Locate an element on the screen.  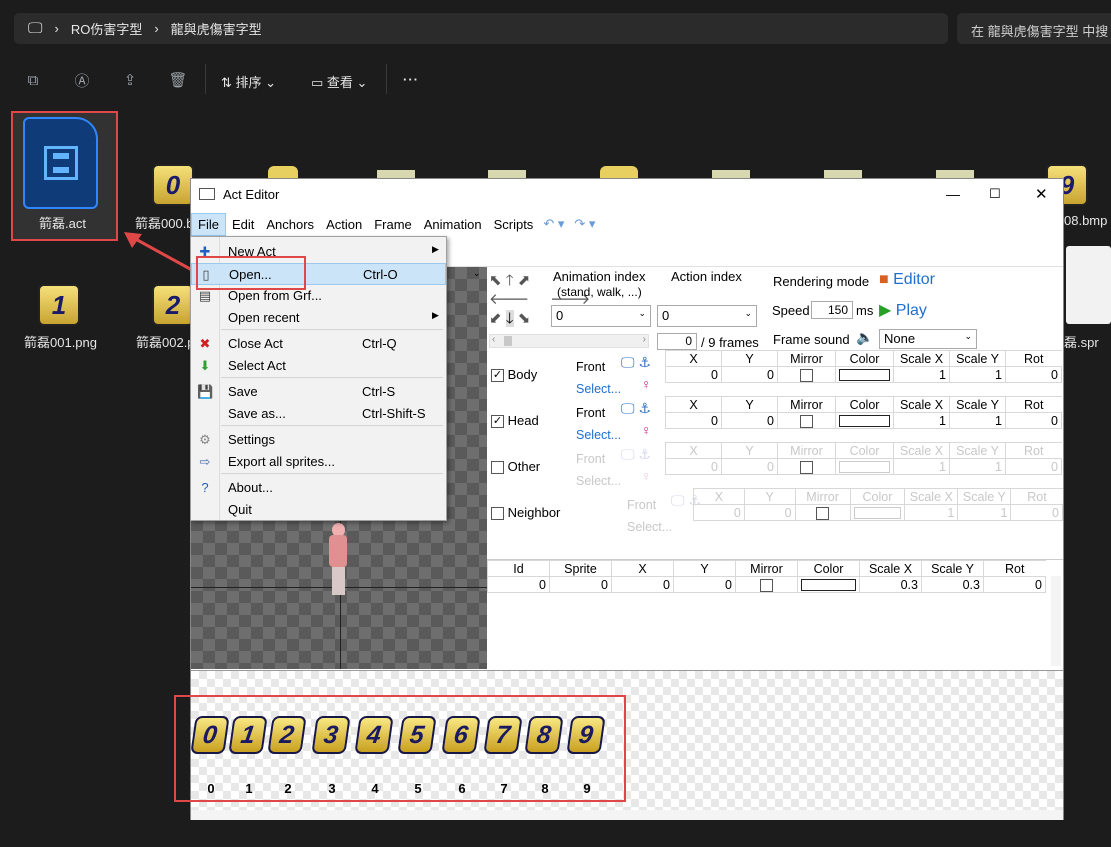
layer-neighbor-checkbox: Neighbor is located at coordinates (525, 513).